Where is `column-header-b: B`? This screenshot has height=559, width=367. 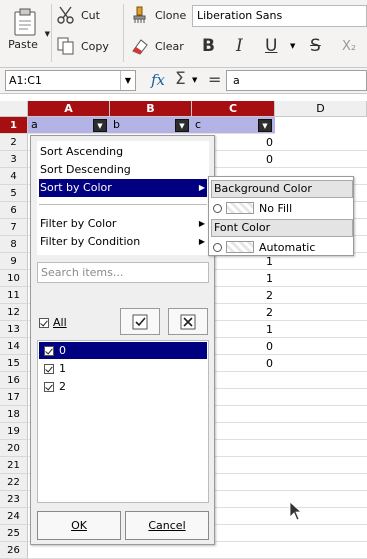
column-header-b: B is located at coordinates (151, 109).